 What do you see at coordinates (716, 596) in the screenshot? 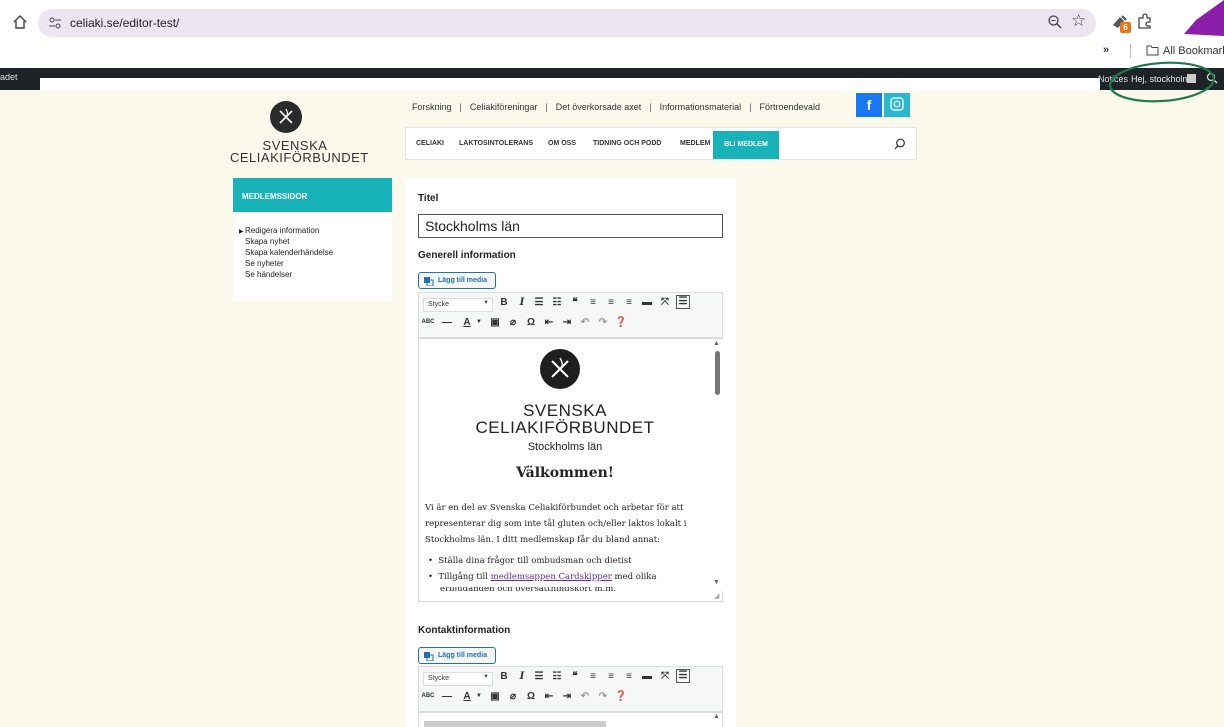
I see `resize-handle-icon: ◢` at bounding box center [716, 596].